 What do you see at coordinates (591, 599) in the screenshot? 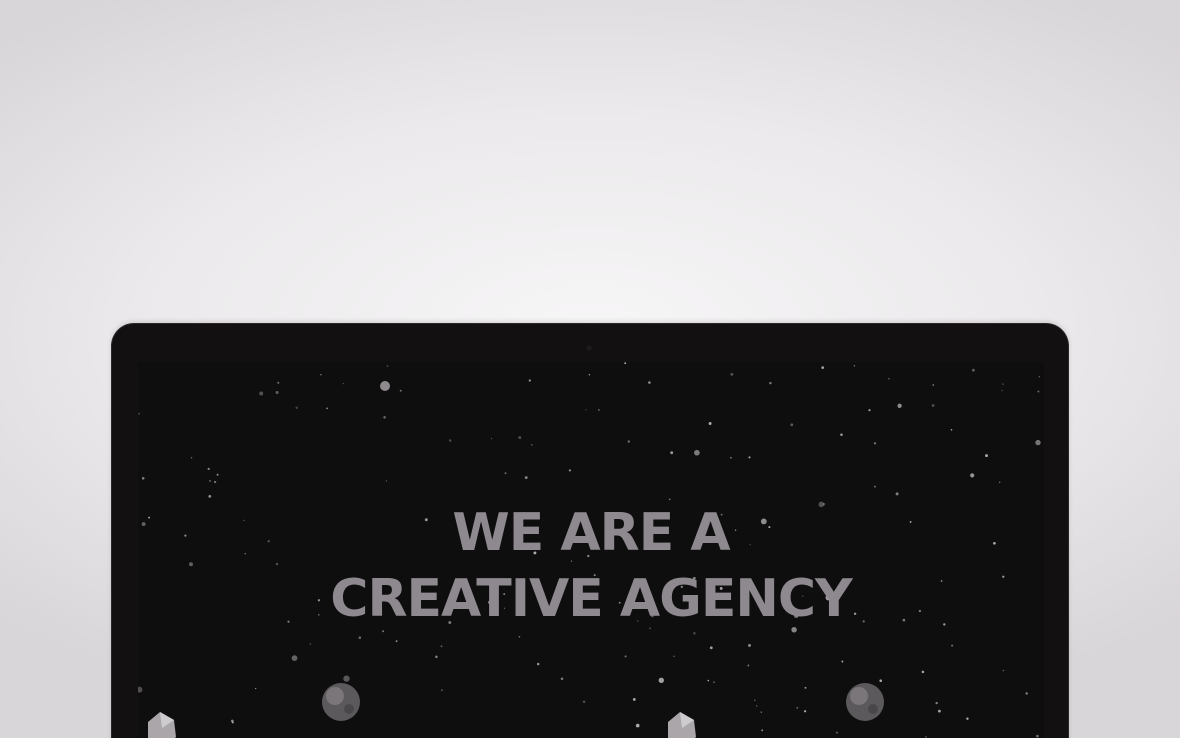
I see `hero-headline-line2: CREATIVE AGENCY` at bounding box center [591, 599].